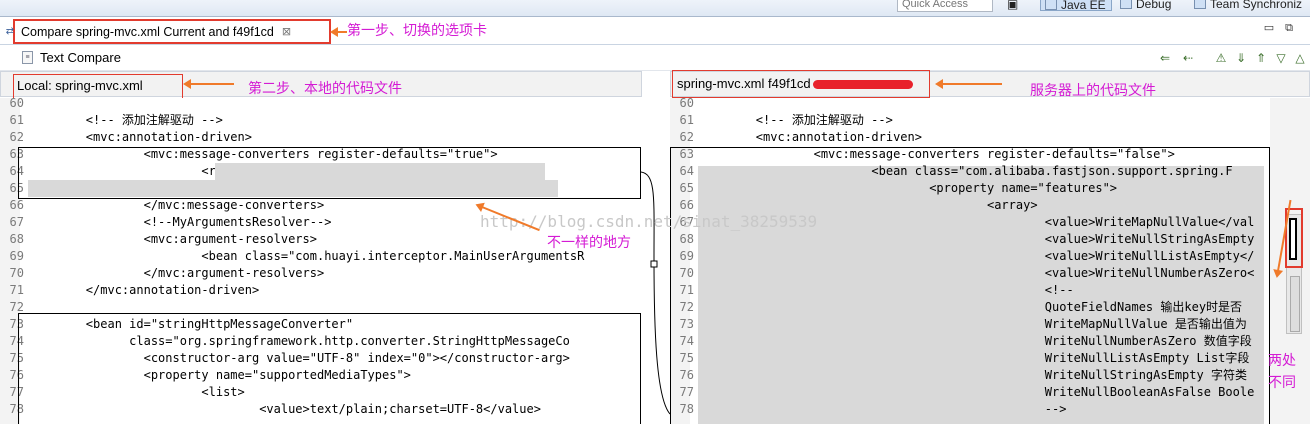 This screenshot has width=1310, height=424. I want to click on line-number: 67, so click(16, 222).